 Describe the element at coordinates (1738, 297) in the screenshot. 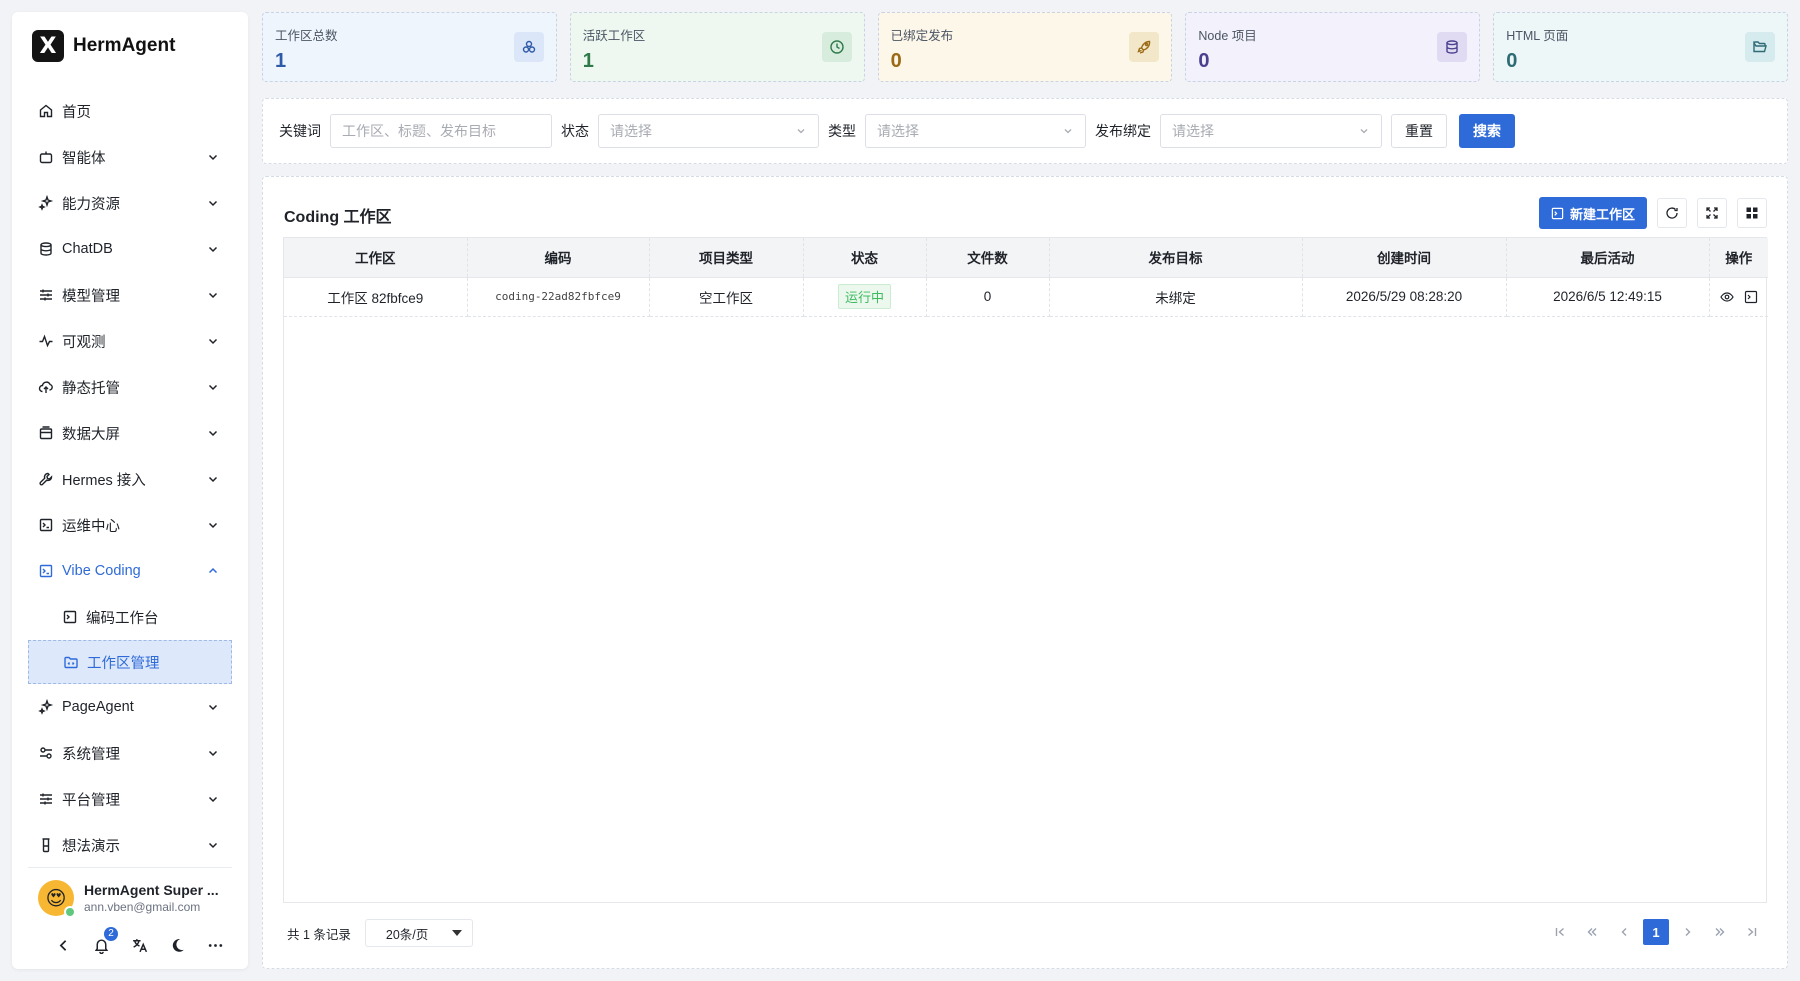

I see `cell-actions` at that location.